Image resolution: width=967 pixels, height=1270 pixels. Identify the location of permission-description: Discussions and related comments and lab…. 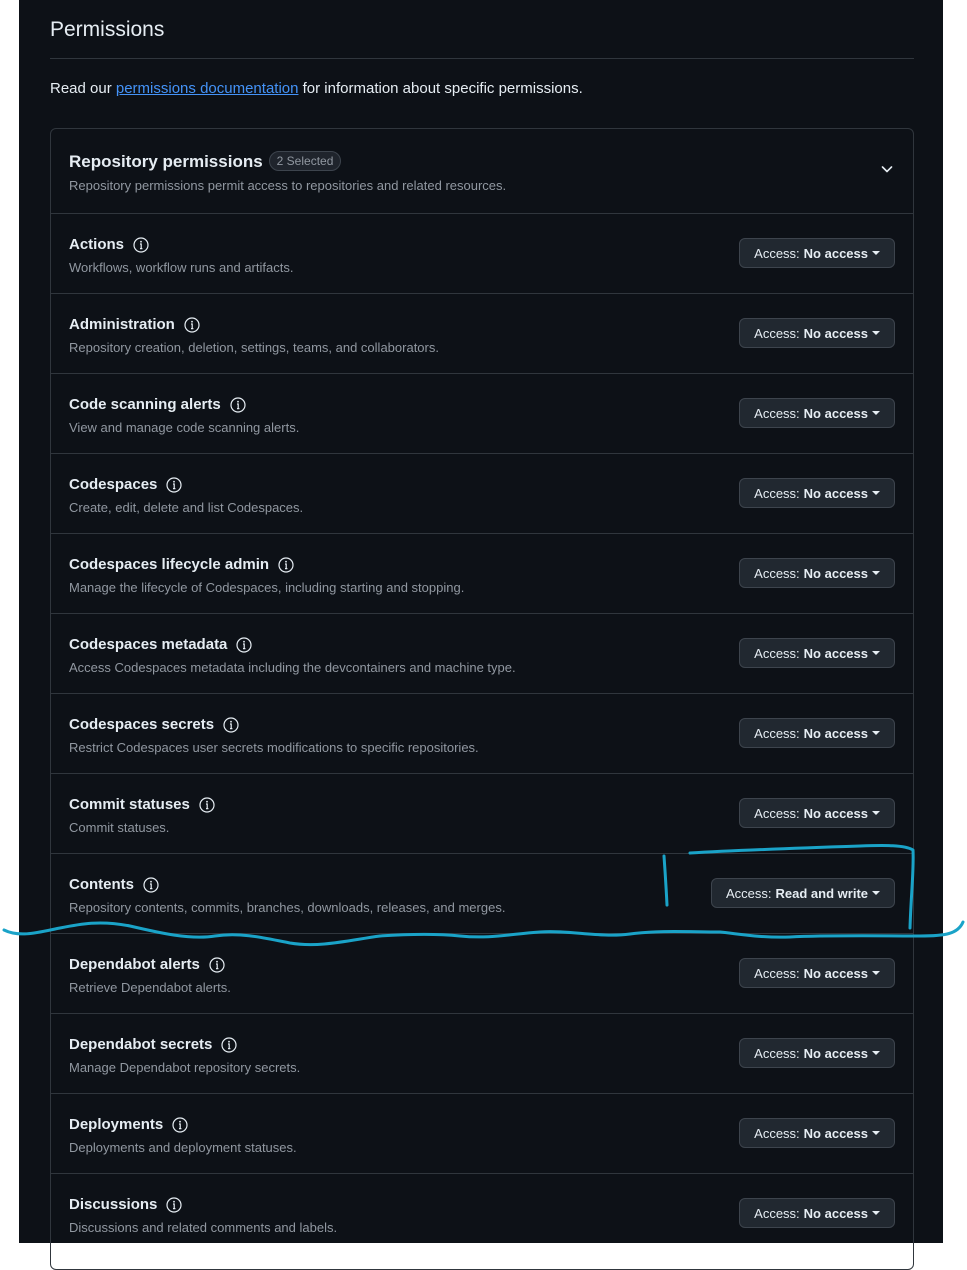
(203, 1227).